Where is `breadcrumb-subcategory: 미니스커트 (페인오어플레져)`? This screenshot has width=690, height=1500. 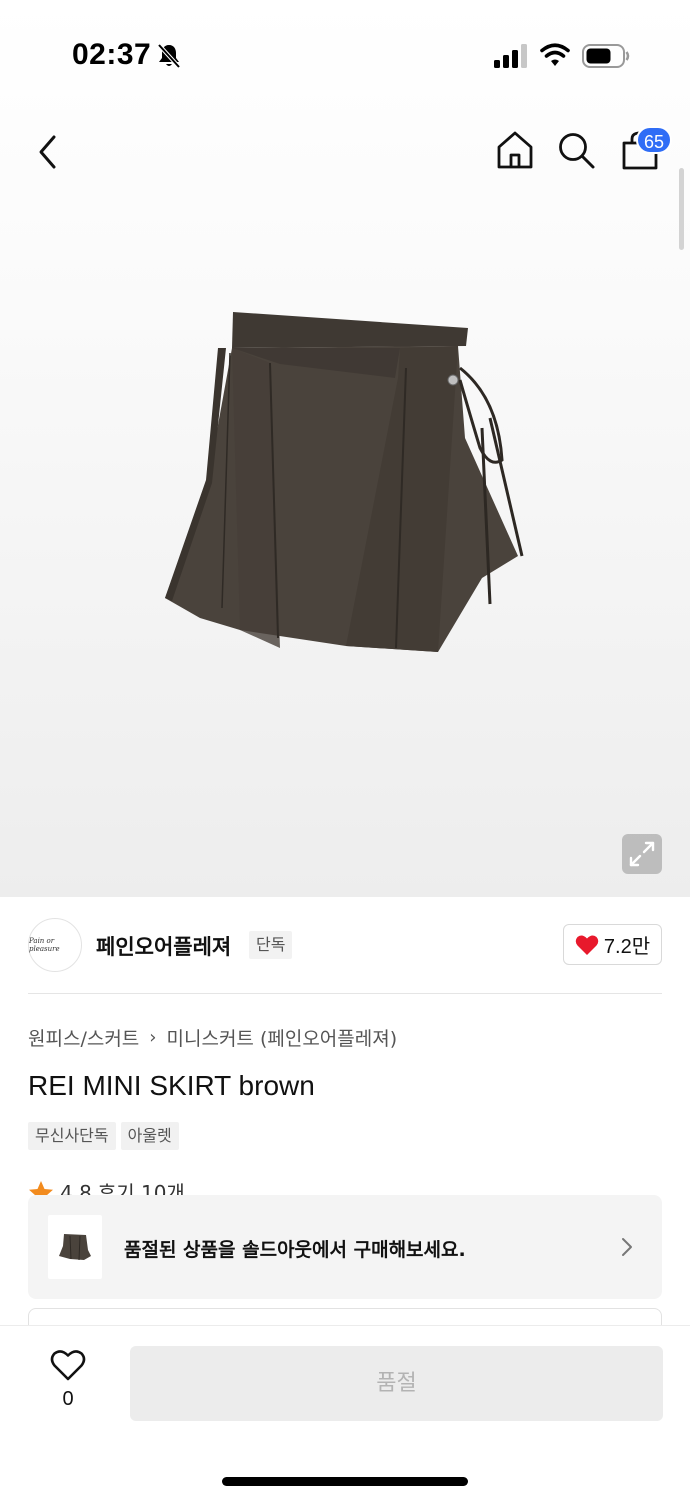
breadcrumb-subcategory: 미니스커트 (페인오어플레져) is located at coordinates (282, 1037).